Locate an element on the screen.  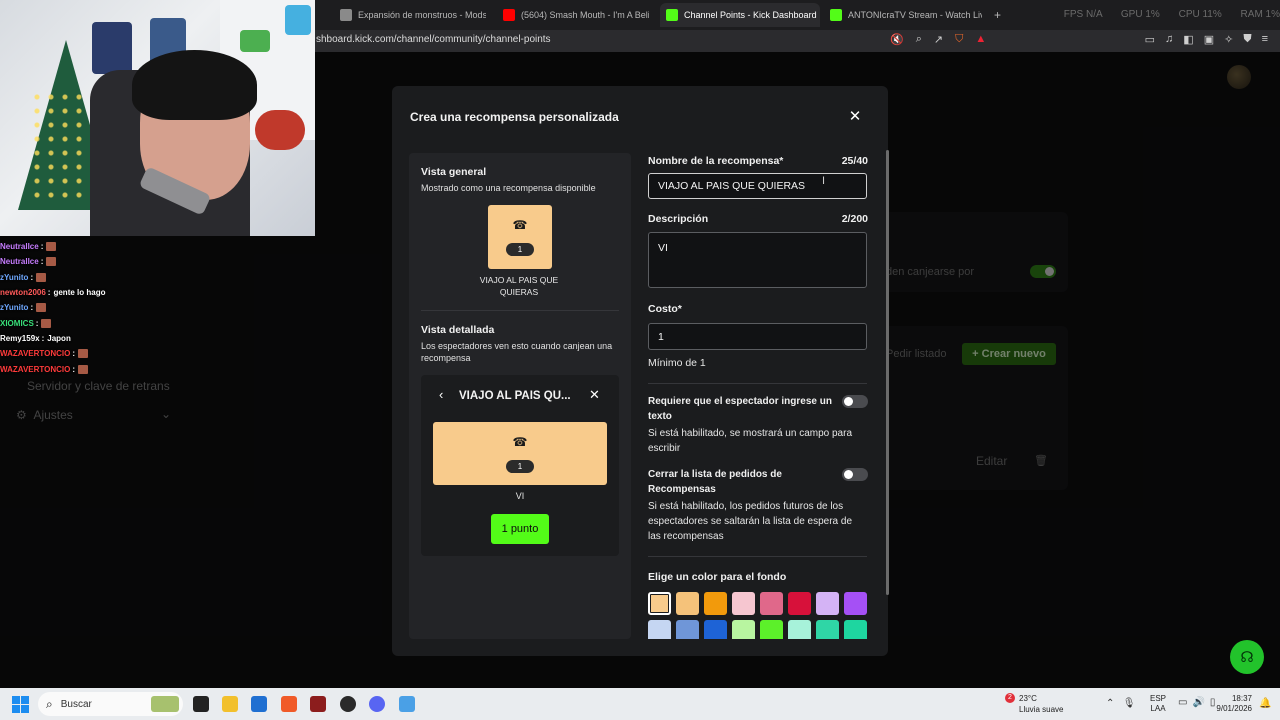
tab-antonicratv: ANTONIcraTV Stream - Watch Live o is located at coordinates (903, 15).